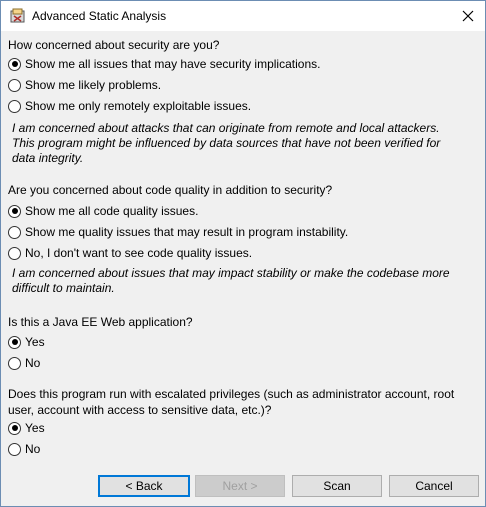  I want to click on privileges-option-no: No, so click(24, 449).